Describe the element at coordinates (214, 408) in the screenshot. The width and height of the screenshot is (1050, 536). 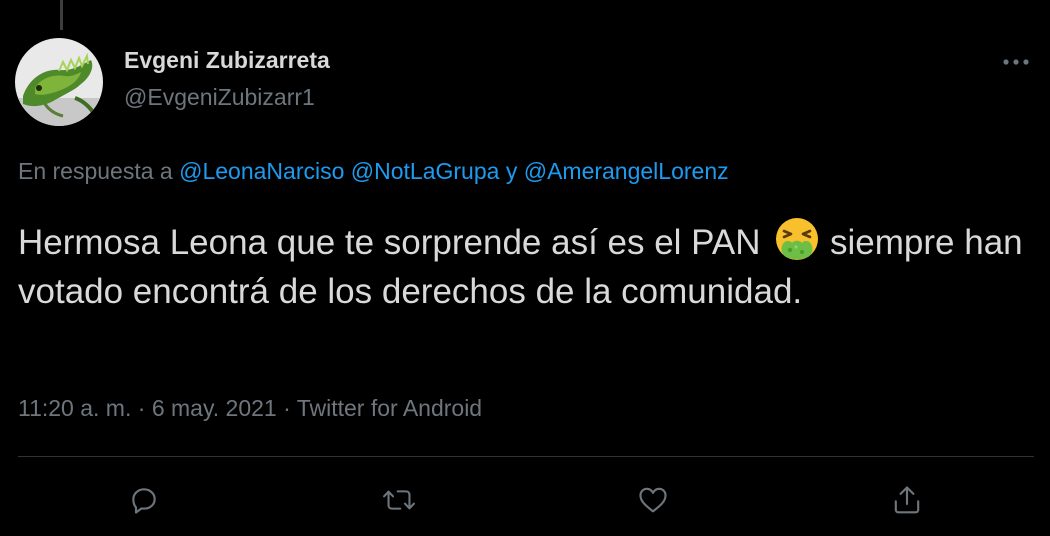
I see `tweet-date: 6 may. 2021` at that location.